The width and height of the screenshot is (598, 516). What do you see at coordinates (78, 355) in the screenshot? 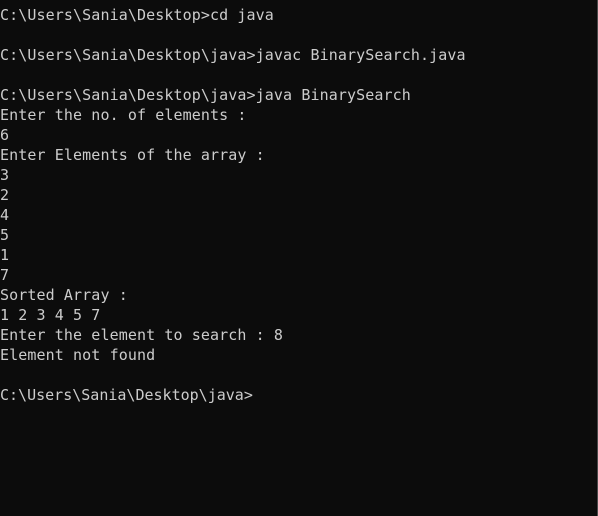
I see `output-line: Element not found` at bounding box center [78, 355].